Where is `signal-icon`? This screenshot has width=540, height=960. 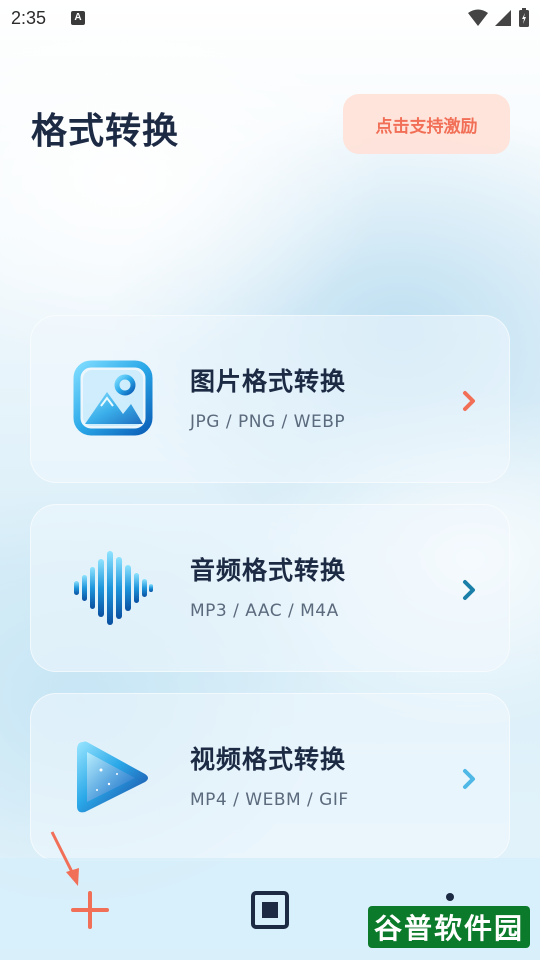 signal-icon is located at coordinates (503, 18).